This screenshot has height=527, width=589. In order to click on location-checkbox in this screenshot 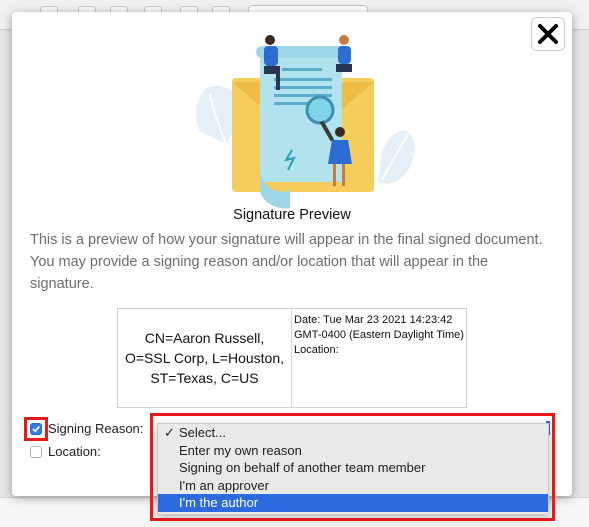, I will do `click(36, 452)`.